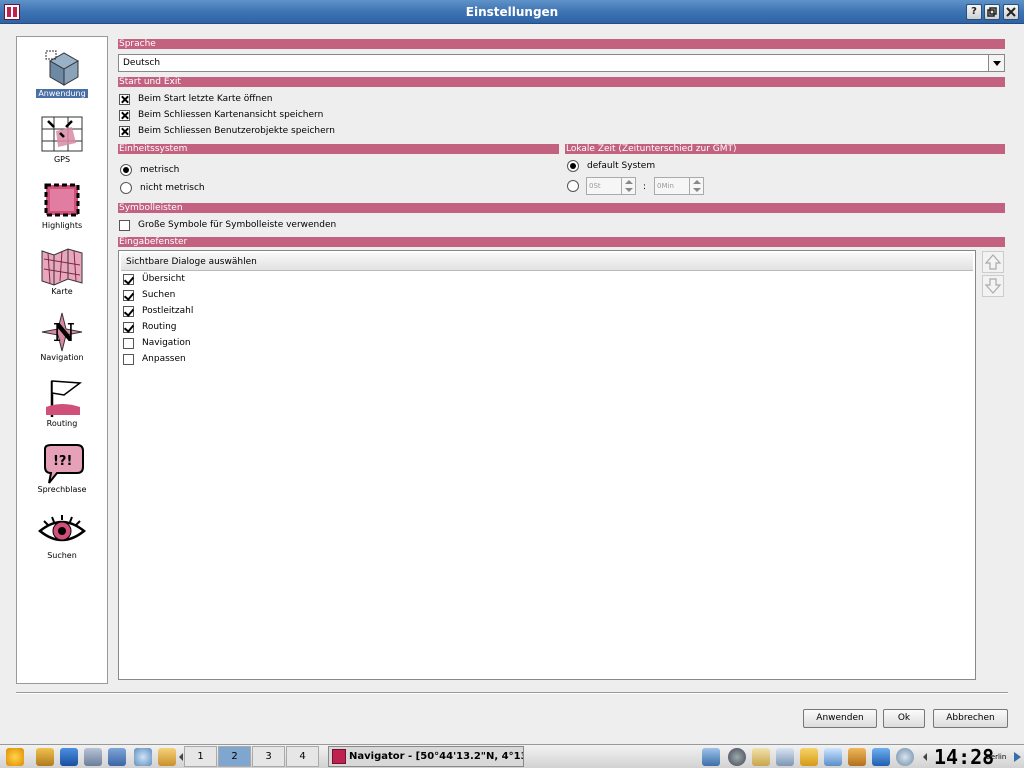  I want to click on klipper-icon, so click(761, 757).